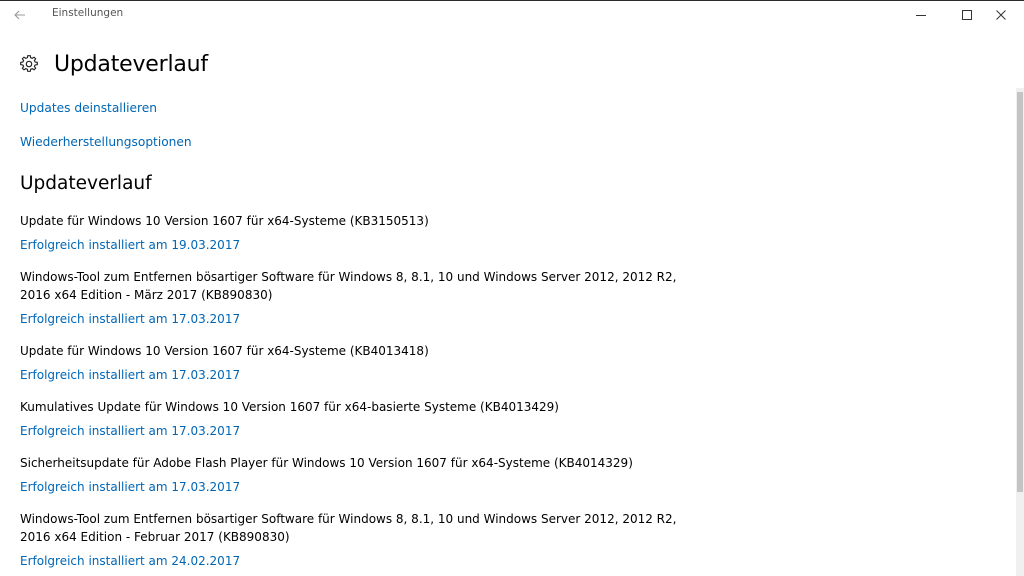 The image size is (1024, 576). I want to click on vertical-scrollbar, so click(1020, 332).